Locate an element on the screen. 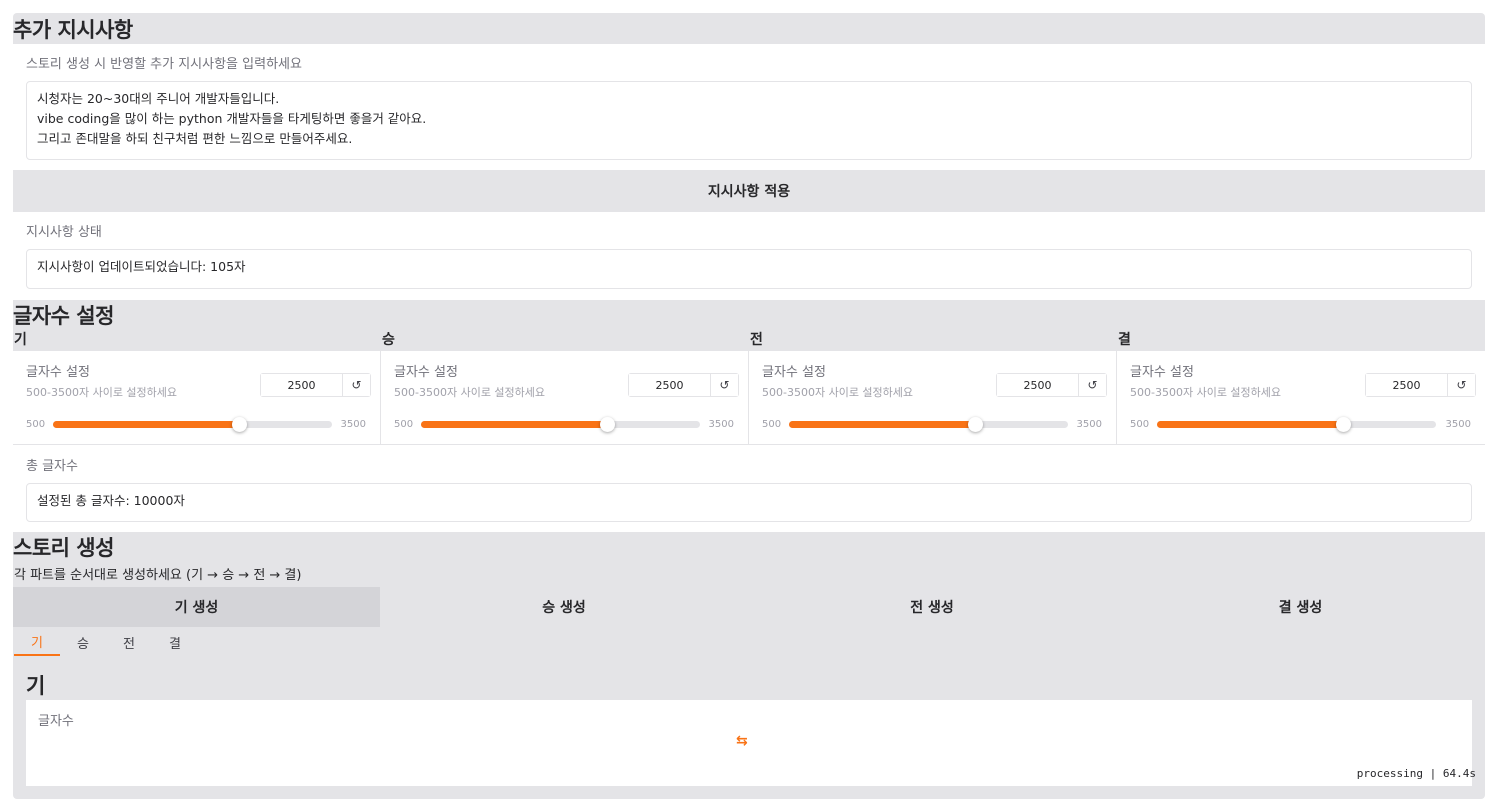  output-panel: 글자수 is located at coordinates (749, 743).